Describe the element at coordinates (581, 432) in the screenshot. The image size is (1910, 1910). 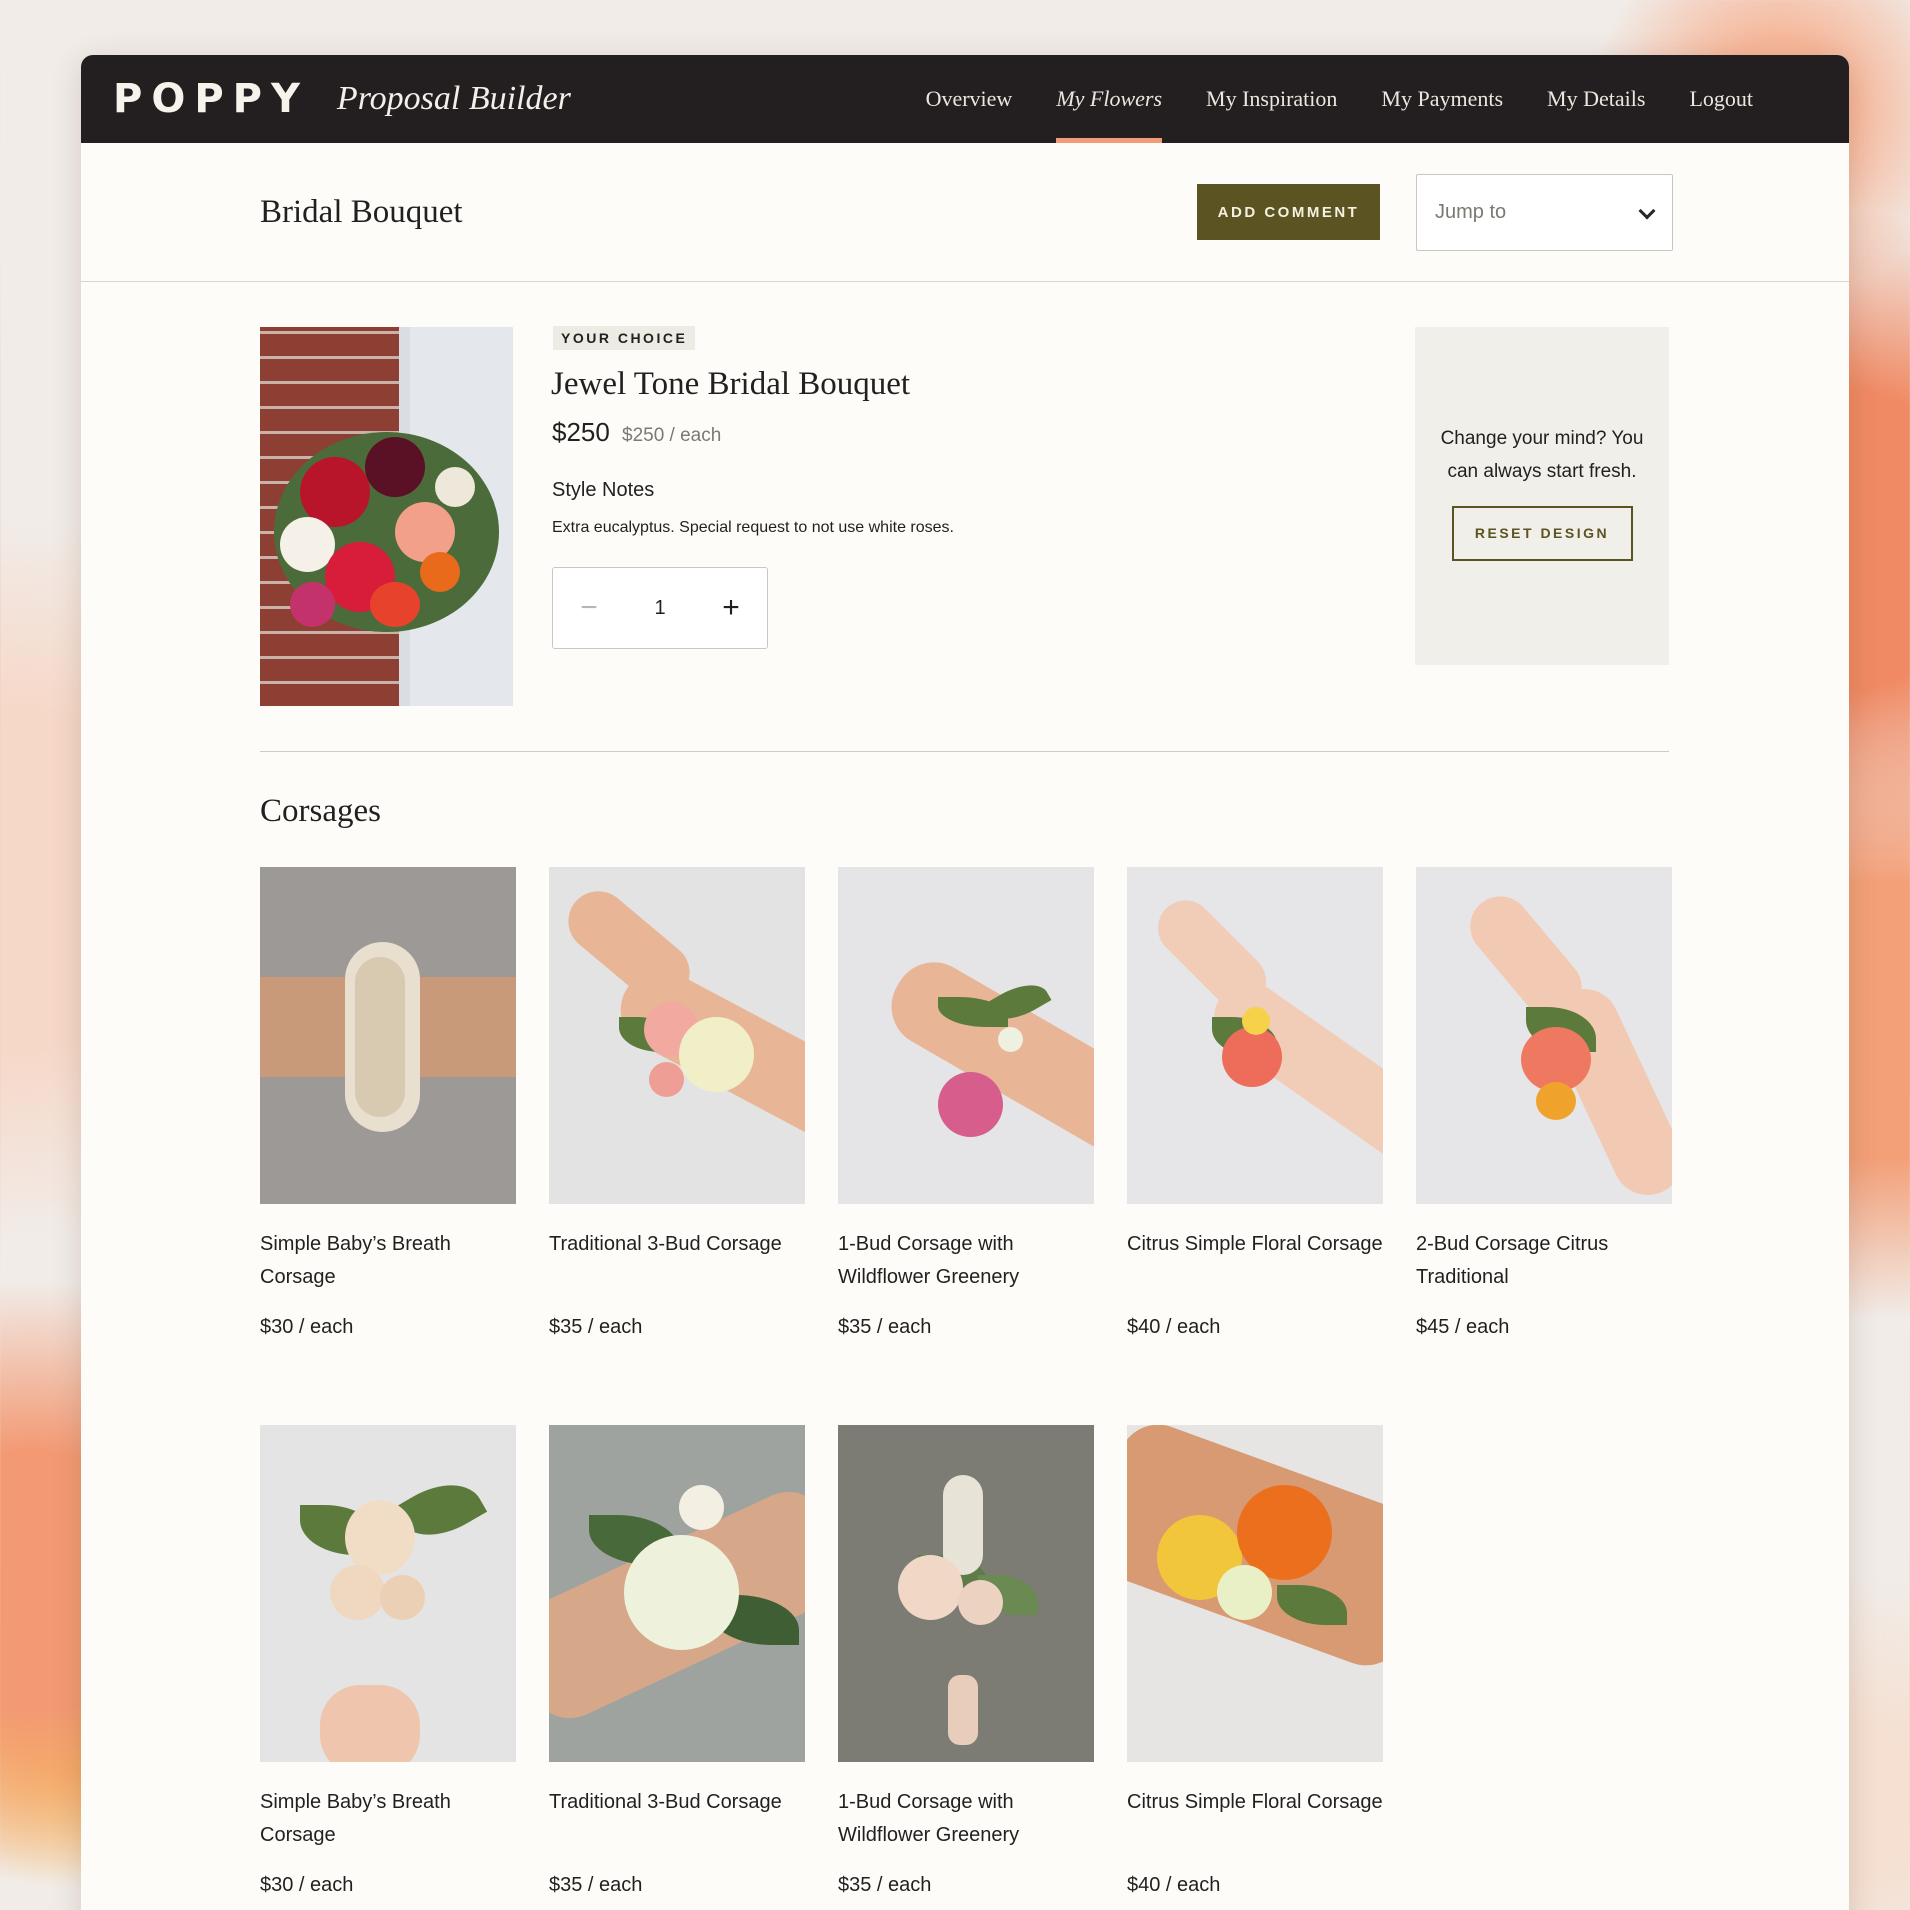
I see `choice-price: $250` at that location.